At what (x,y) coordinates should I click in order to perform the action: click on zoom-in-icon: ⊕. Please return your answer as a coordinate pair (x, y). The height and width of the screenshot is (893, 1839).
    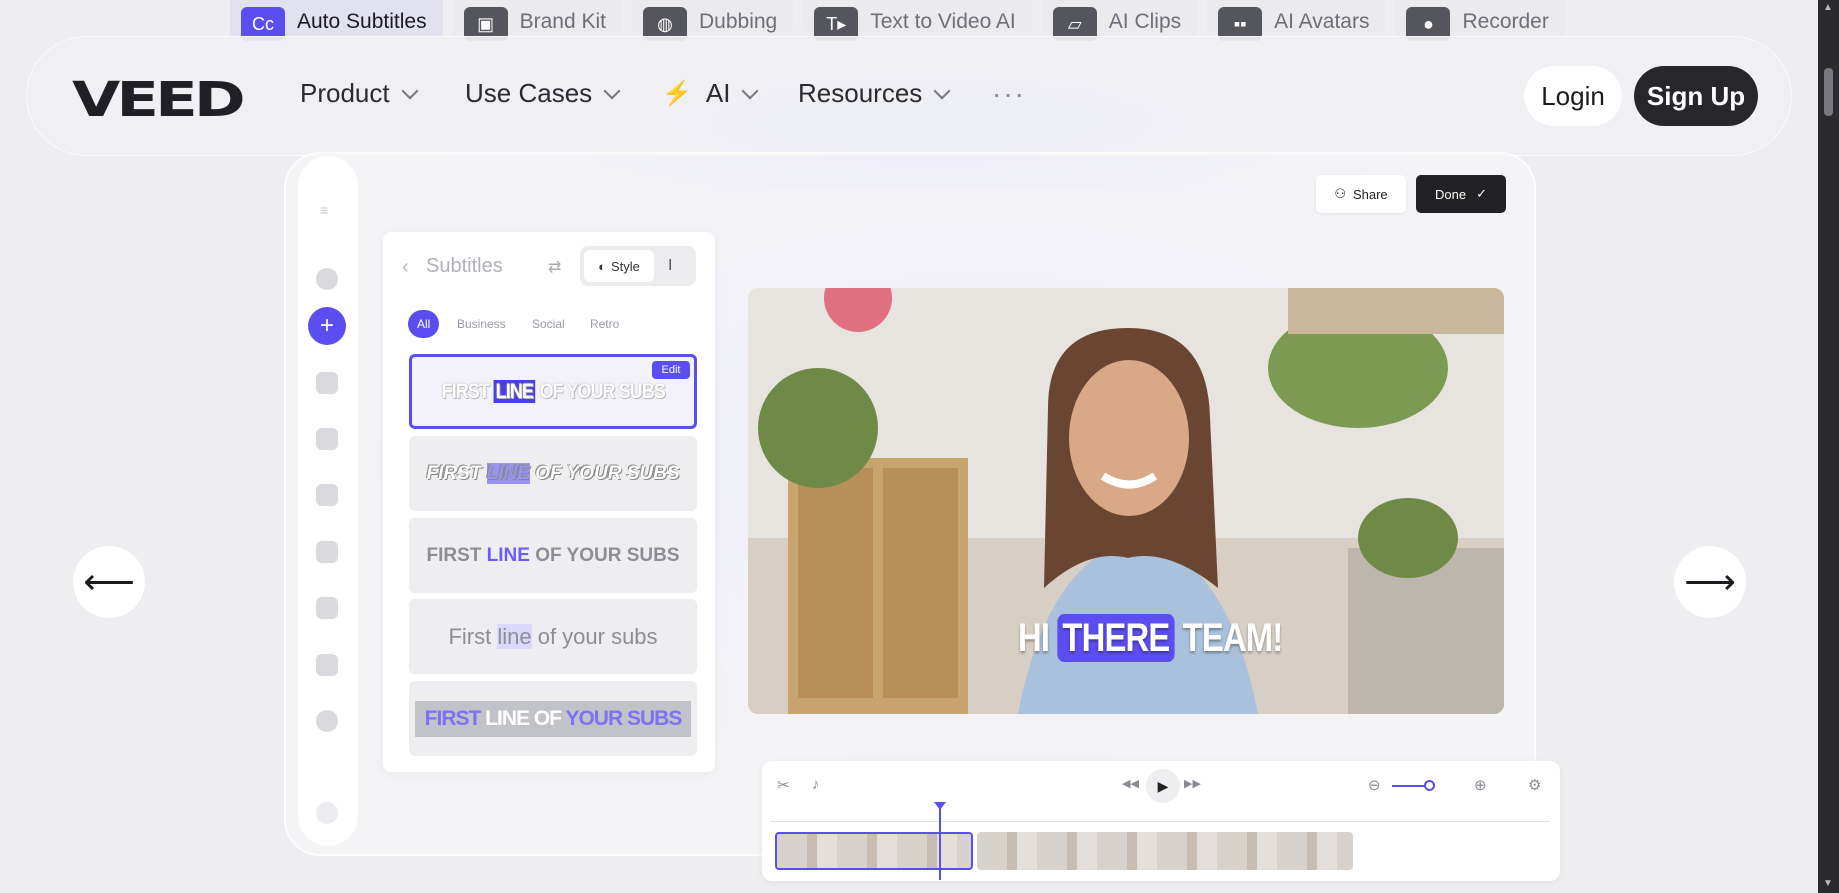
    Looking at the image, I should click on (1480, 785).